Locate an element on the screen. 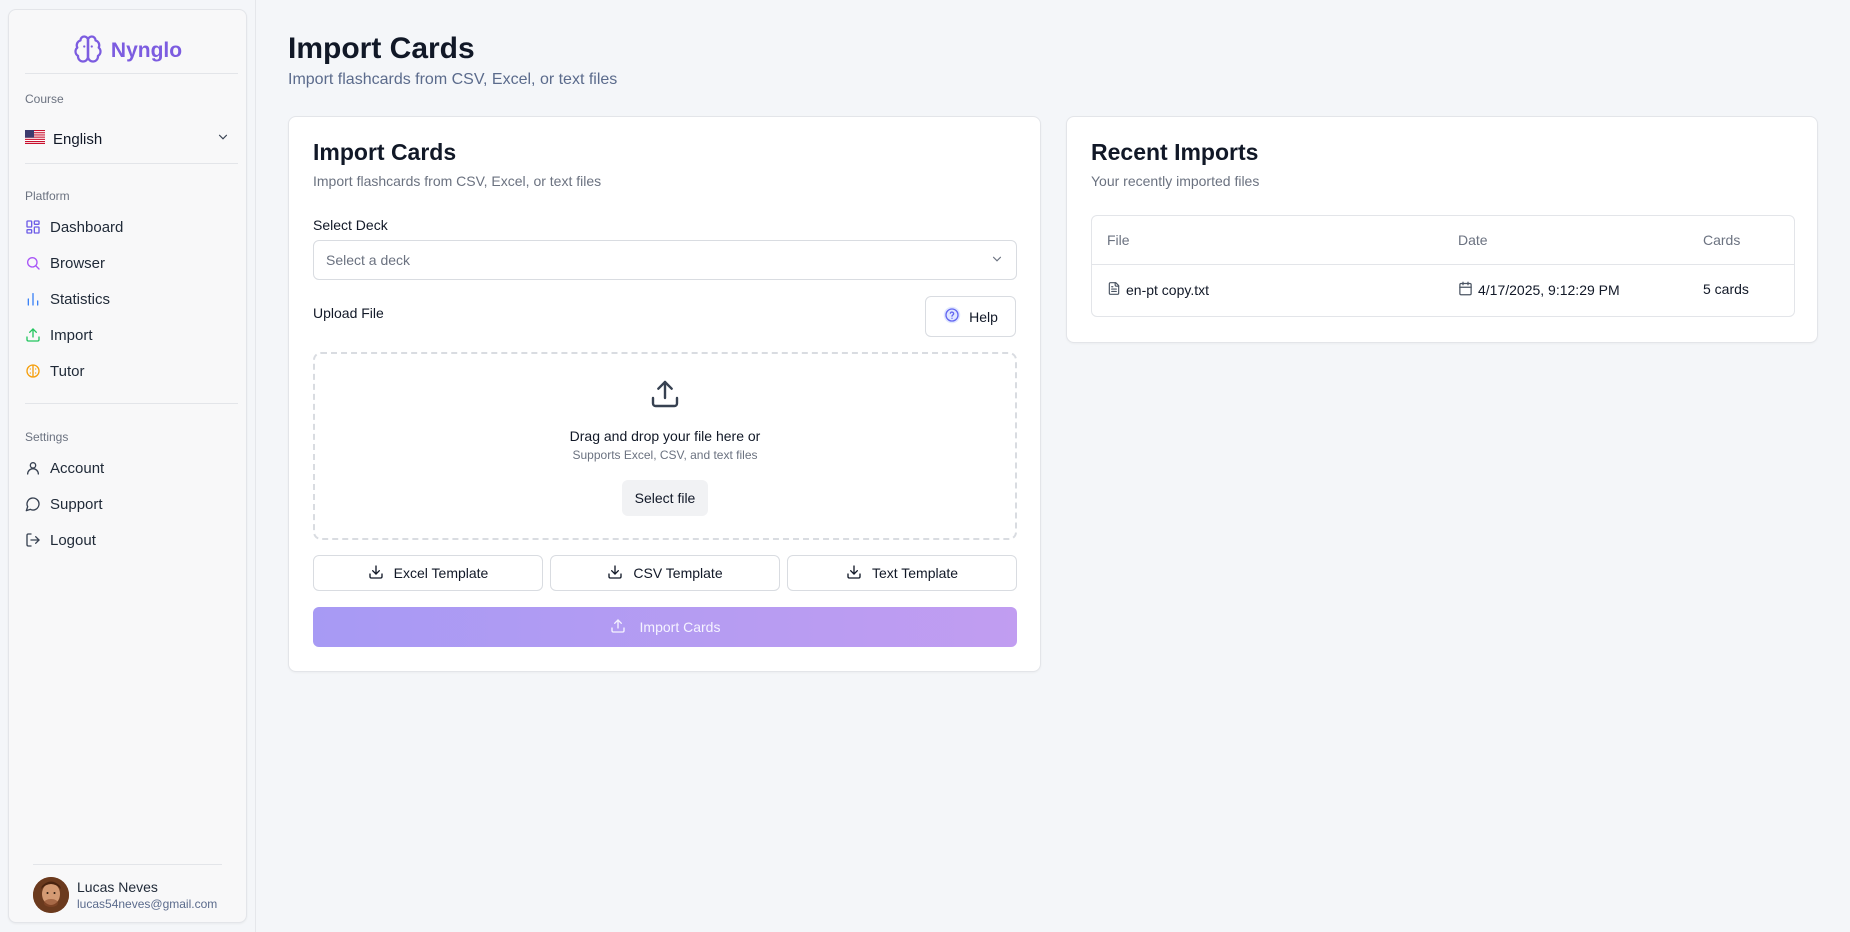 This screenshot has height=932, width=1850. cards-cell: 5 cards is located at coordinates (1726, 289).